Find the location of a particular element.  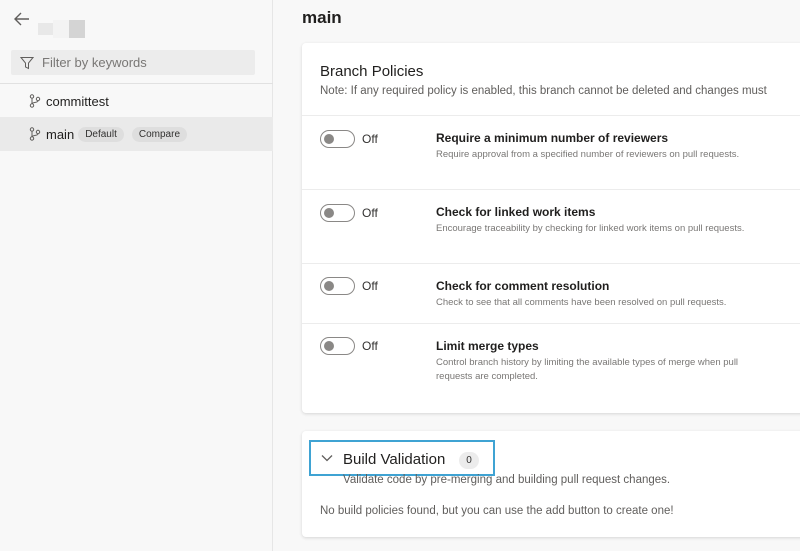

policy-title: Check for comment resolution is located at coordinates (523, 286).